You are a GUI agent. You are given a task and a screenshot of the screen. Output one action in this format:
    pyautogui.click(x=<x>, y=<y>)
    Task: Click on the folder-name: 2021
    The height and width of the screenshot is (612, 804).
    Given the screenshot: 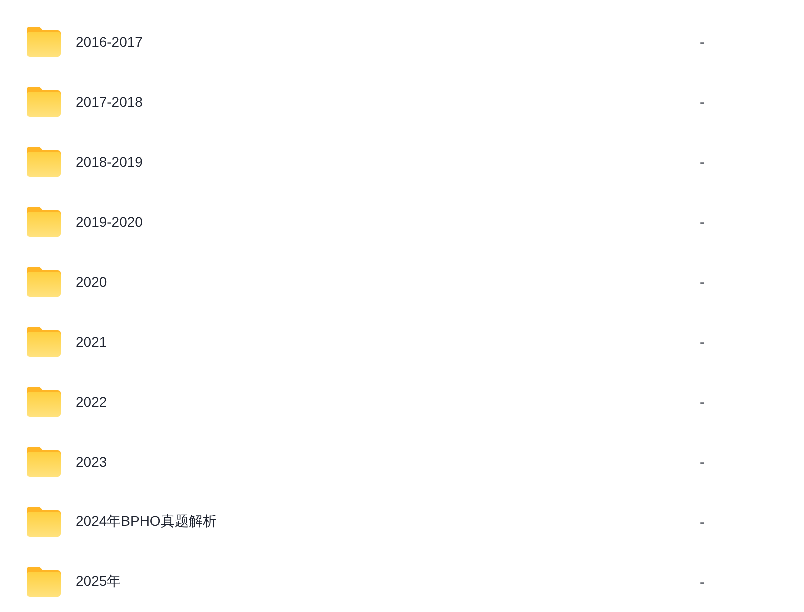 What is the action you would take?
    pyautogui.click(x=92, y=342)
    